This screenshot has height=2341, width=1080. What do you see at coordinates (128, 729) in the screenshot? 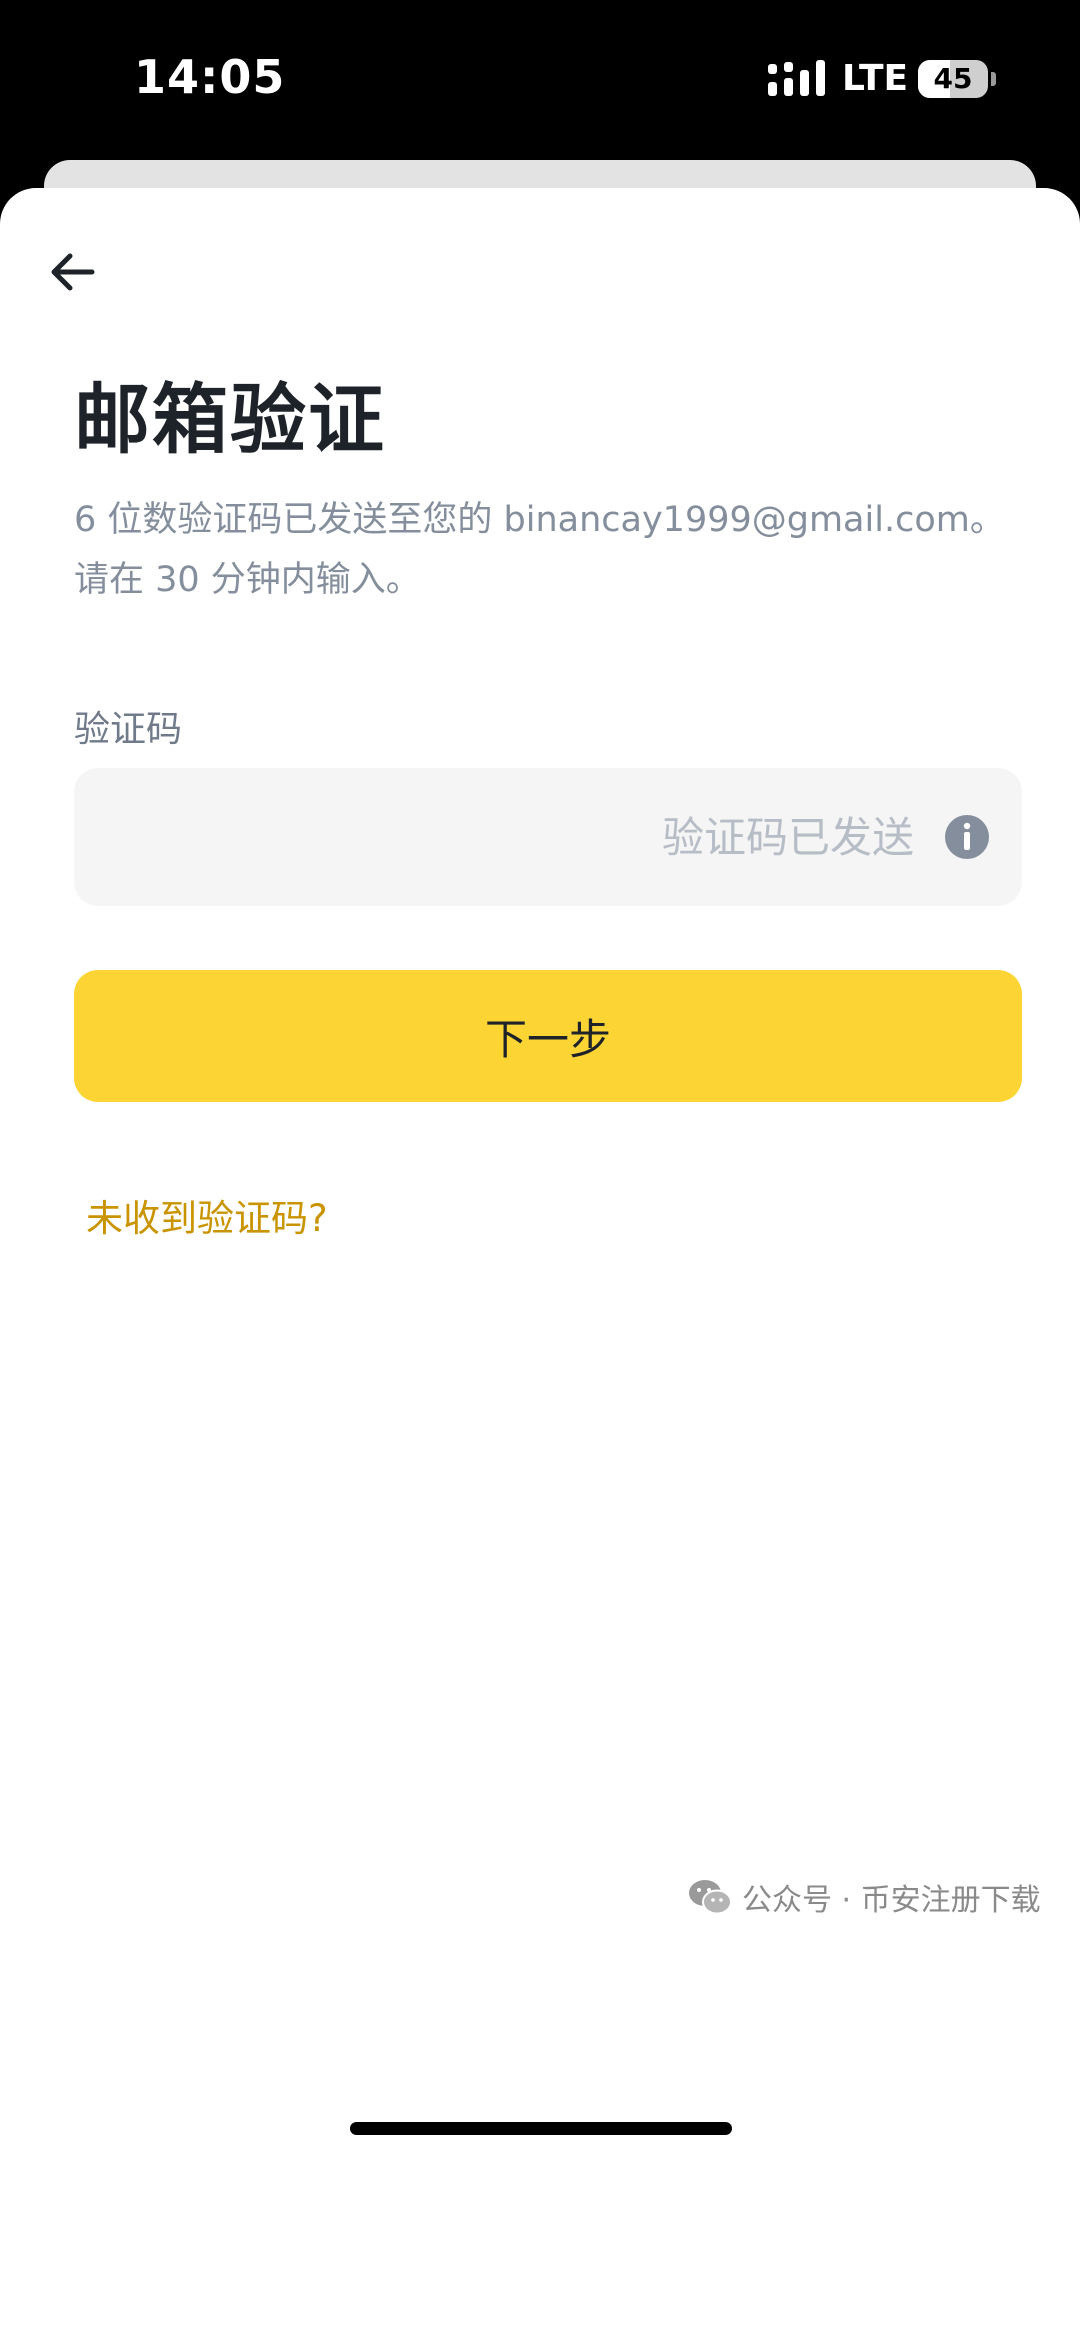
I see `code-field-label: 验证码` at bounding box center [128, 729].